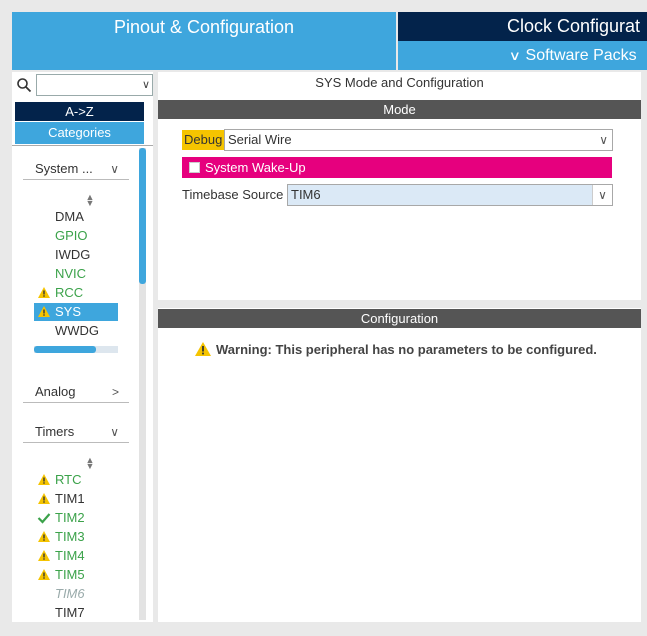 This screenshot has height=636, width=647. I want to click on debug-select-value: Serial Wire, so click(260, 139).